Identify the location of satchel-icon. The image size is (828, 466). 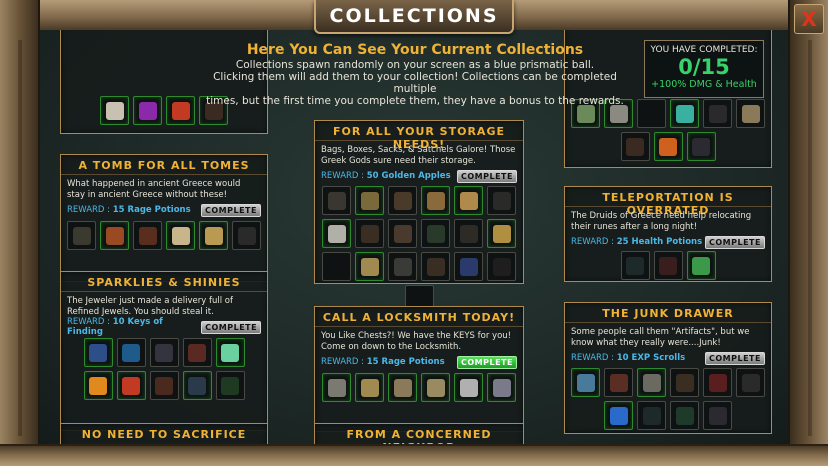
(369, 200).